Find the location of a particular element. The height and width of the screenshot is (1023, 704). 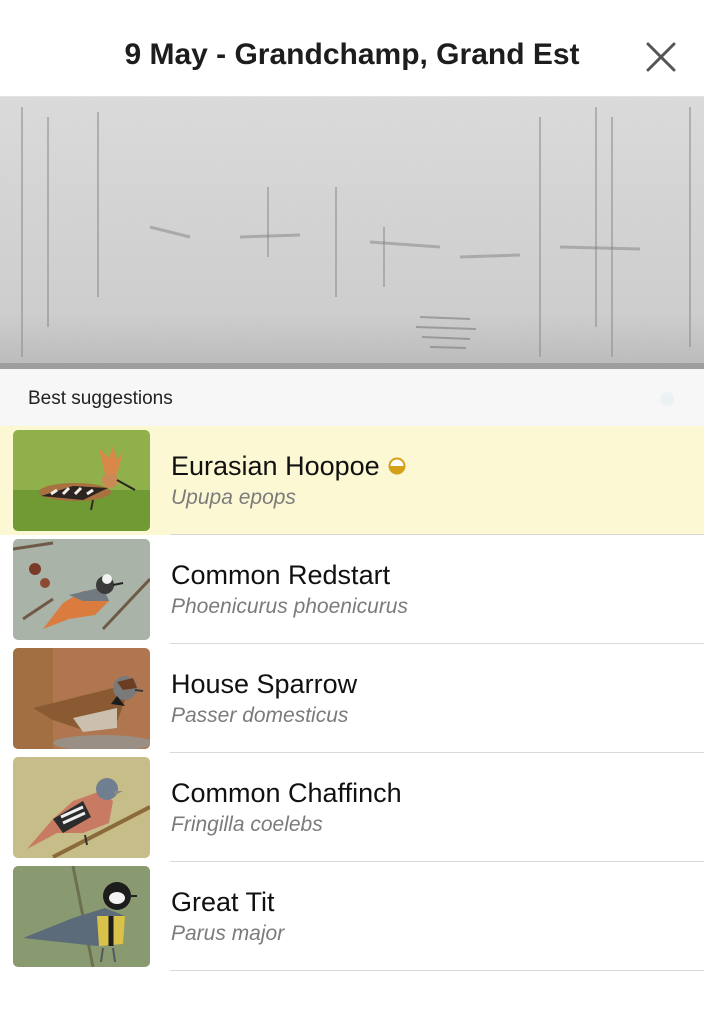

header-bar: 9 May - Grandchamp, Grand Est is located at coordinates (352, 48).